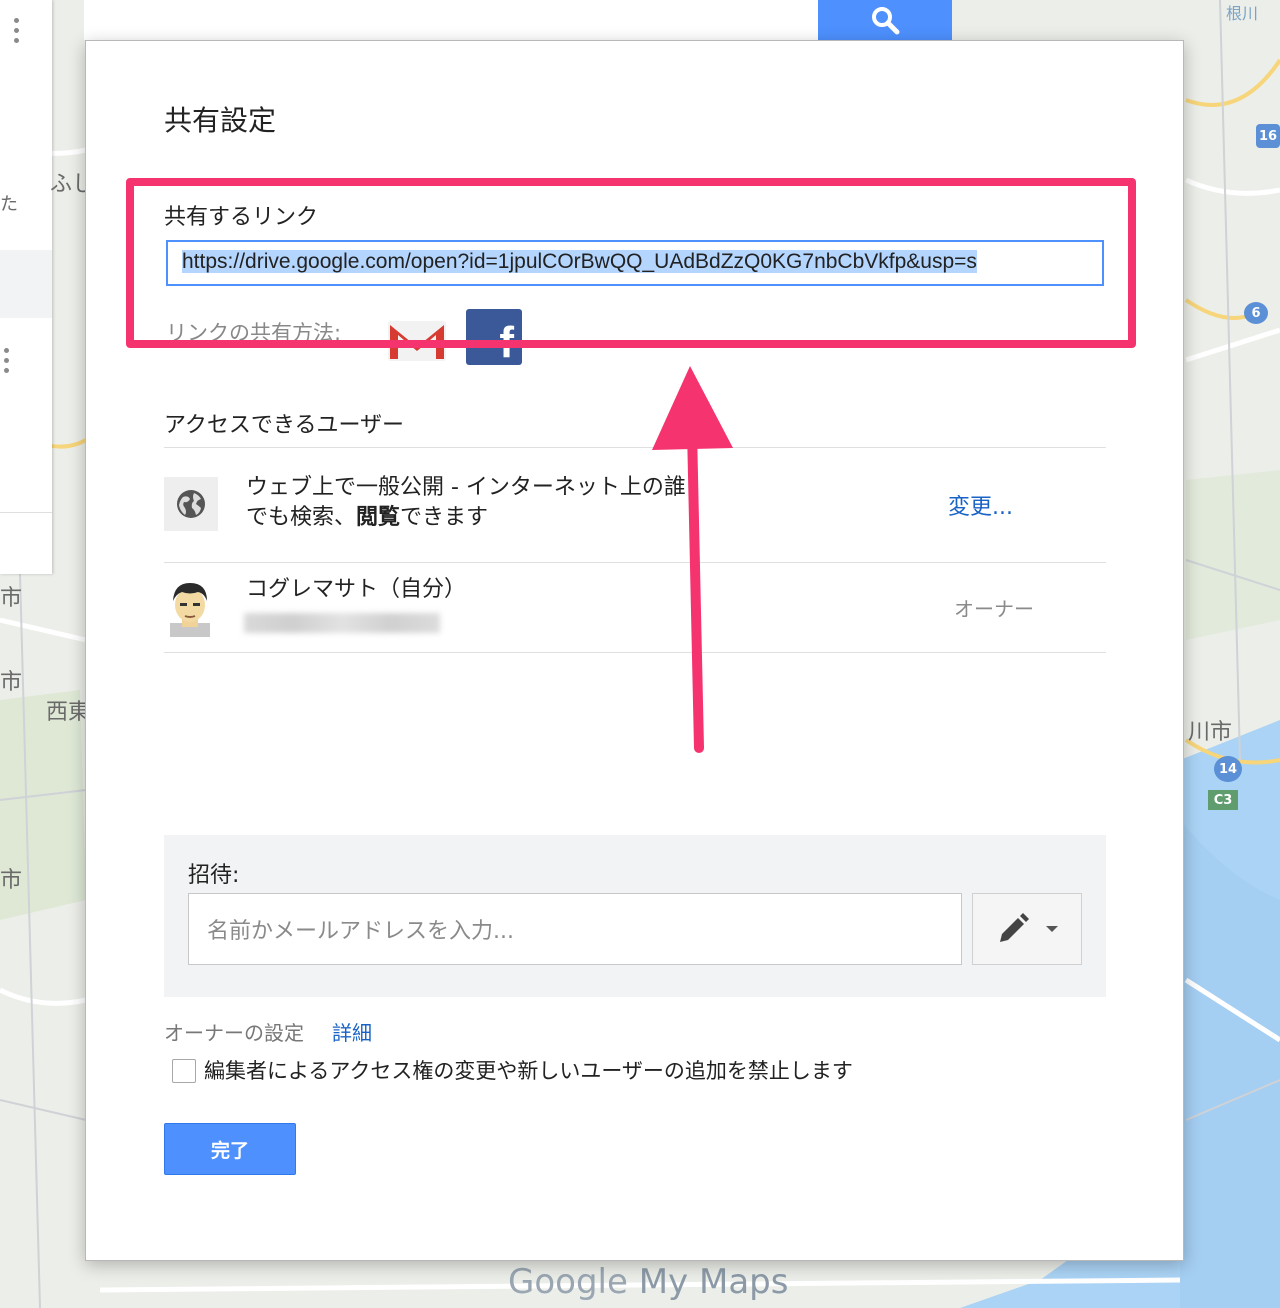  What do you see at coordinates (994, 609) in the screenshot?
I see `owner-role: オーナー` at bounding box center [994, 609].